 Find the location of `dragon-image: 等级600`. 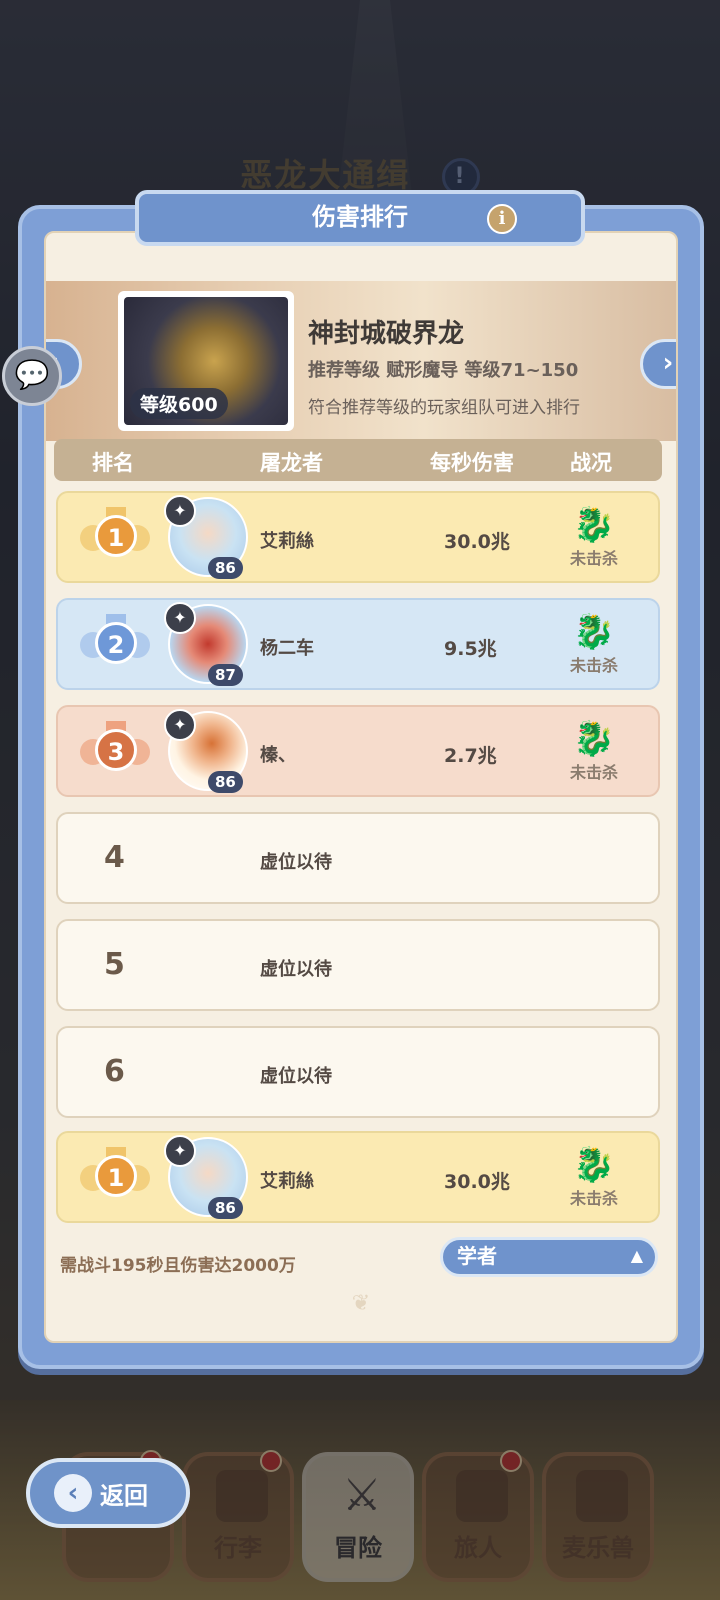

dragon-image: 等级600 is located at coordinates (206, 361).